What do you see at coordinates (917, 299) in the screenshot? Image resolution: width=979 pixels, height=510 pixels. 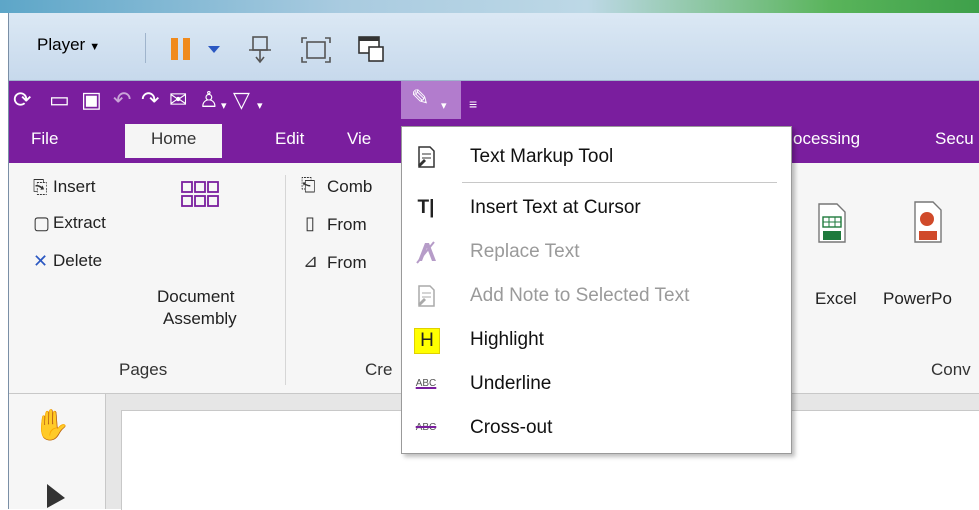 I see `powerpoint-button: PowerPo` at bounding box center [917, 299].